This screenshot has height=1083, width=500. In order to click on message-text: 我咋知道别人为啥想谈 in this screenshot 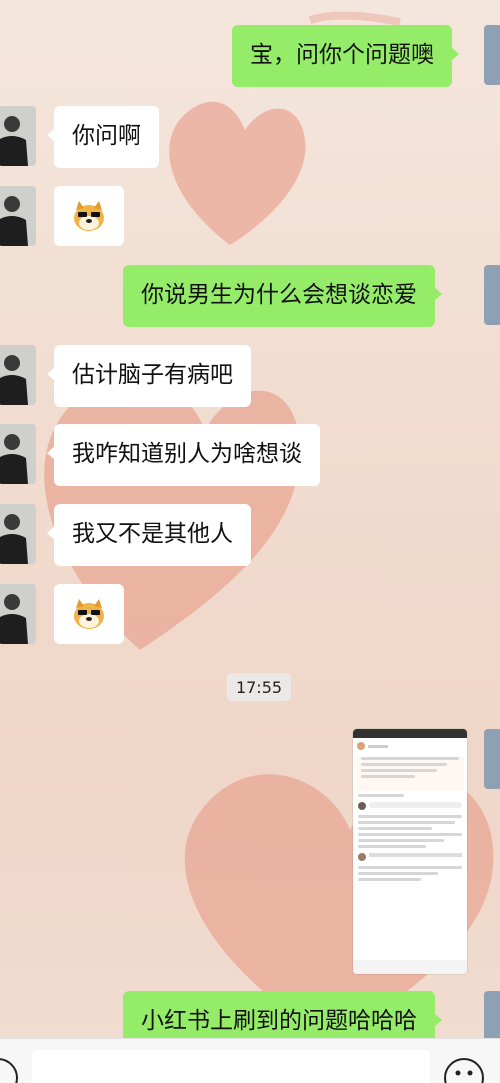, I will do `click(187, 454)`.